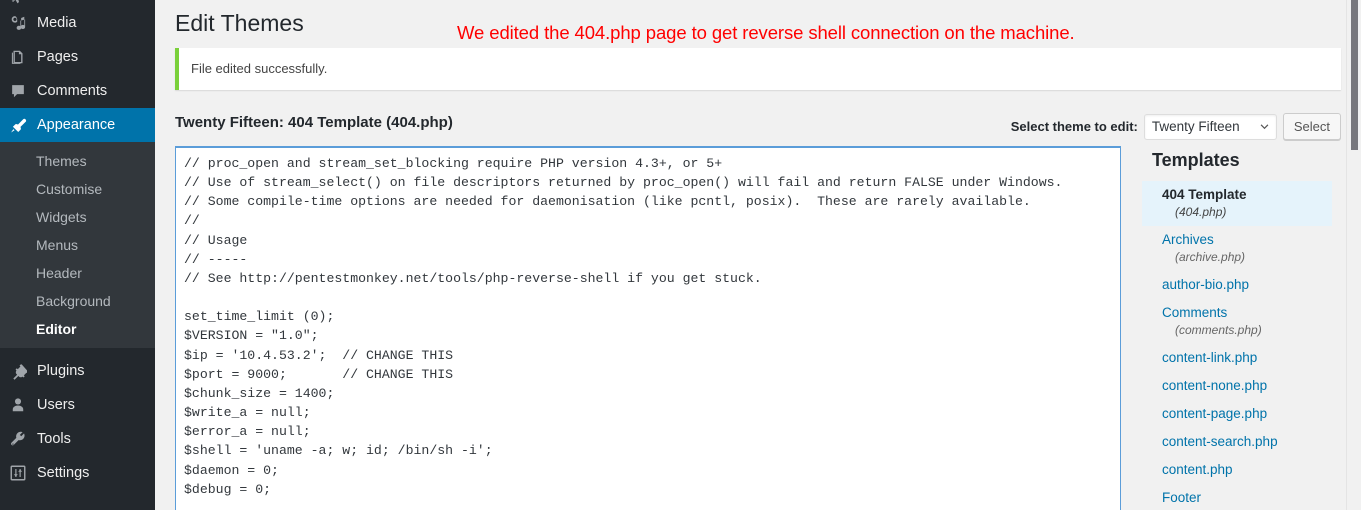 This screenshot has width=1361, height=510. Describe the element at coordinates (63, 473) in the screenshot. I see `sidebar-item-label-settings: Settings` at that location.